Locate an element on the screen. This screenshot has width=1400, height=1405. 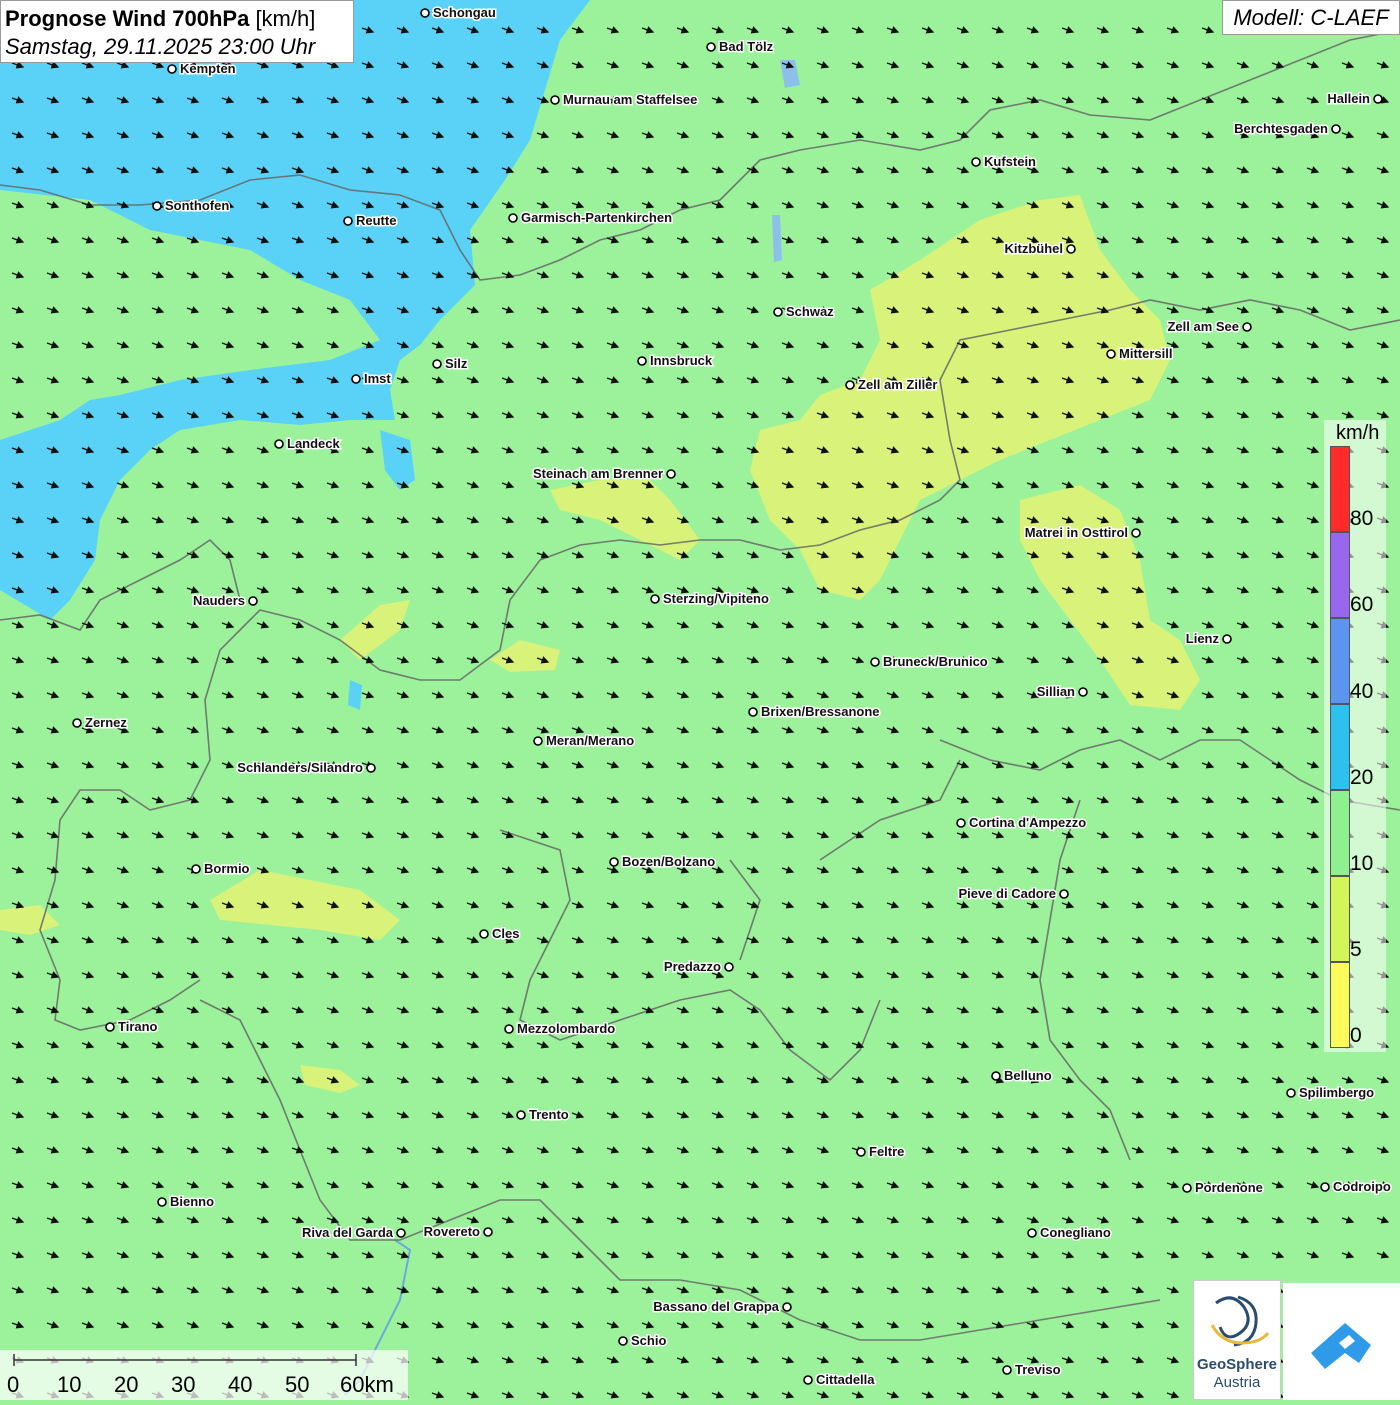
city-label: Nauders is located at coordinates (219, 600).